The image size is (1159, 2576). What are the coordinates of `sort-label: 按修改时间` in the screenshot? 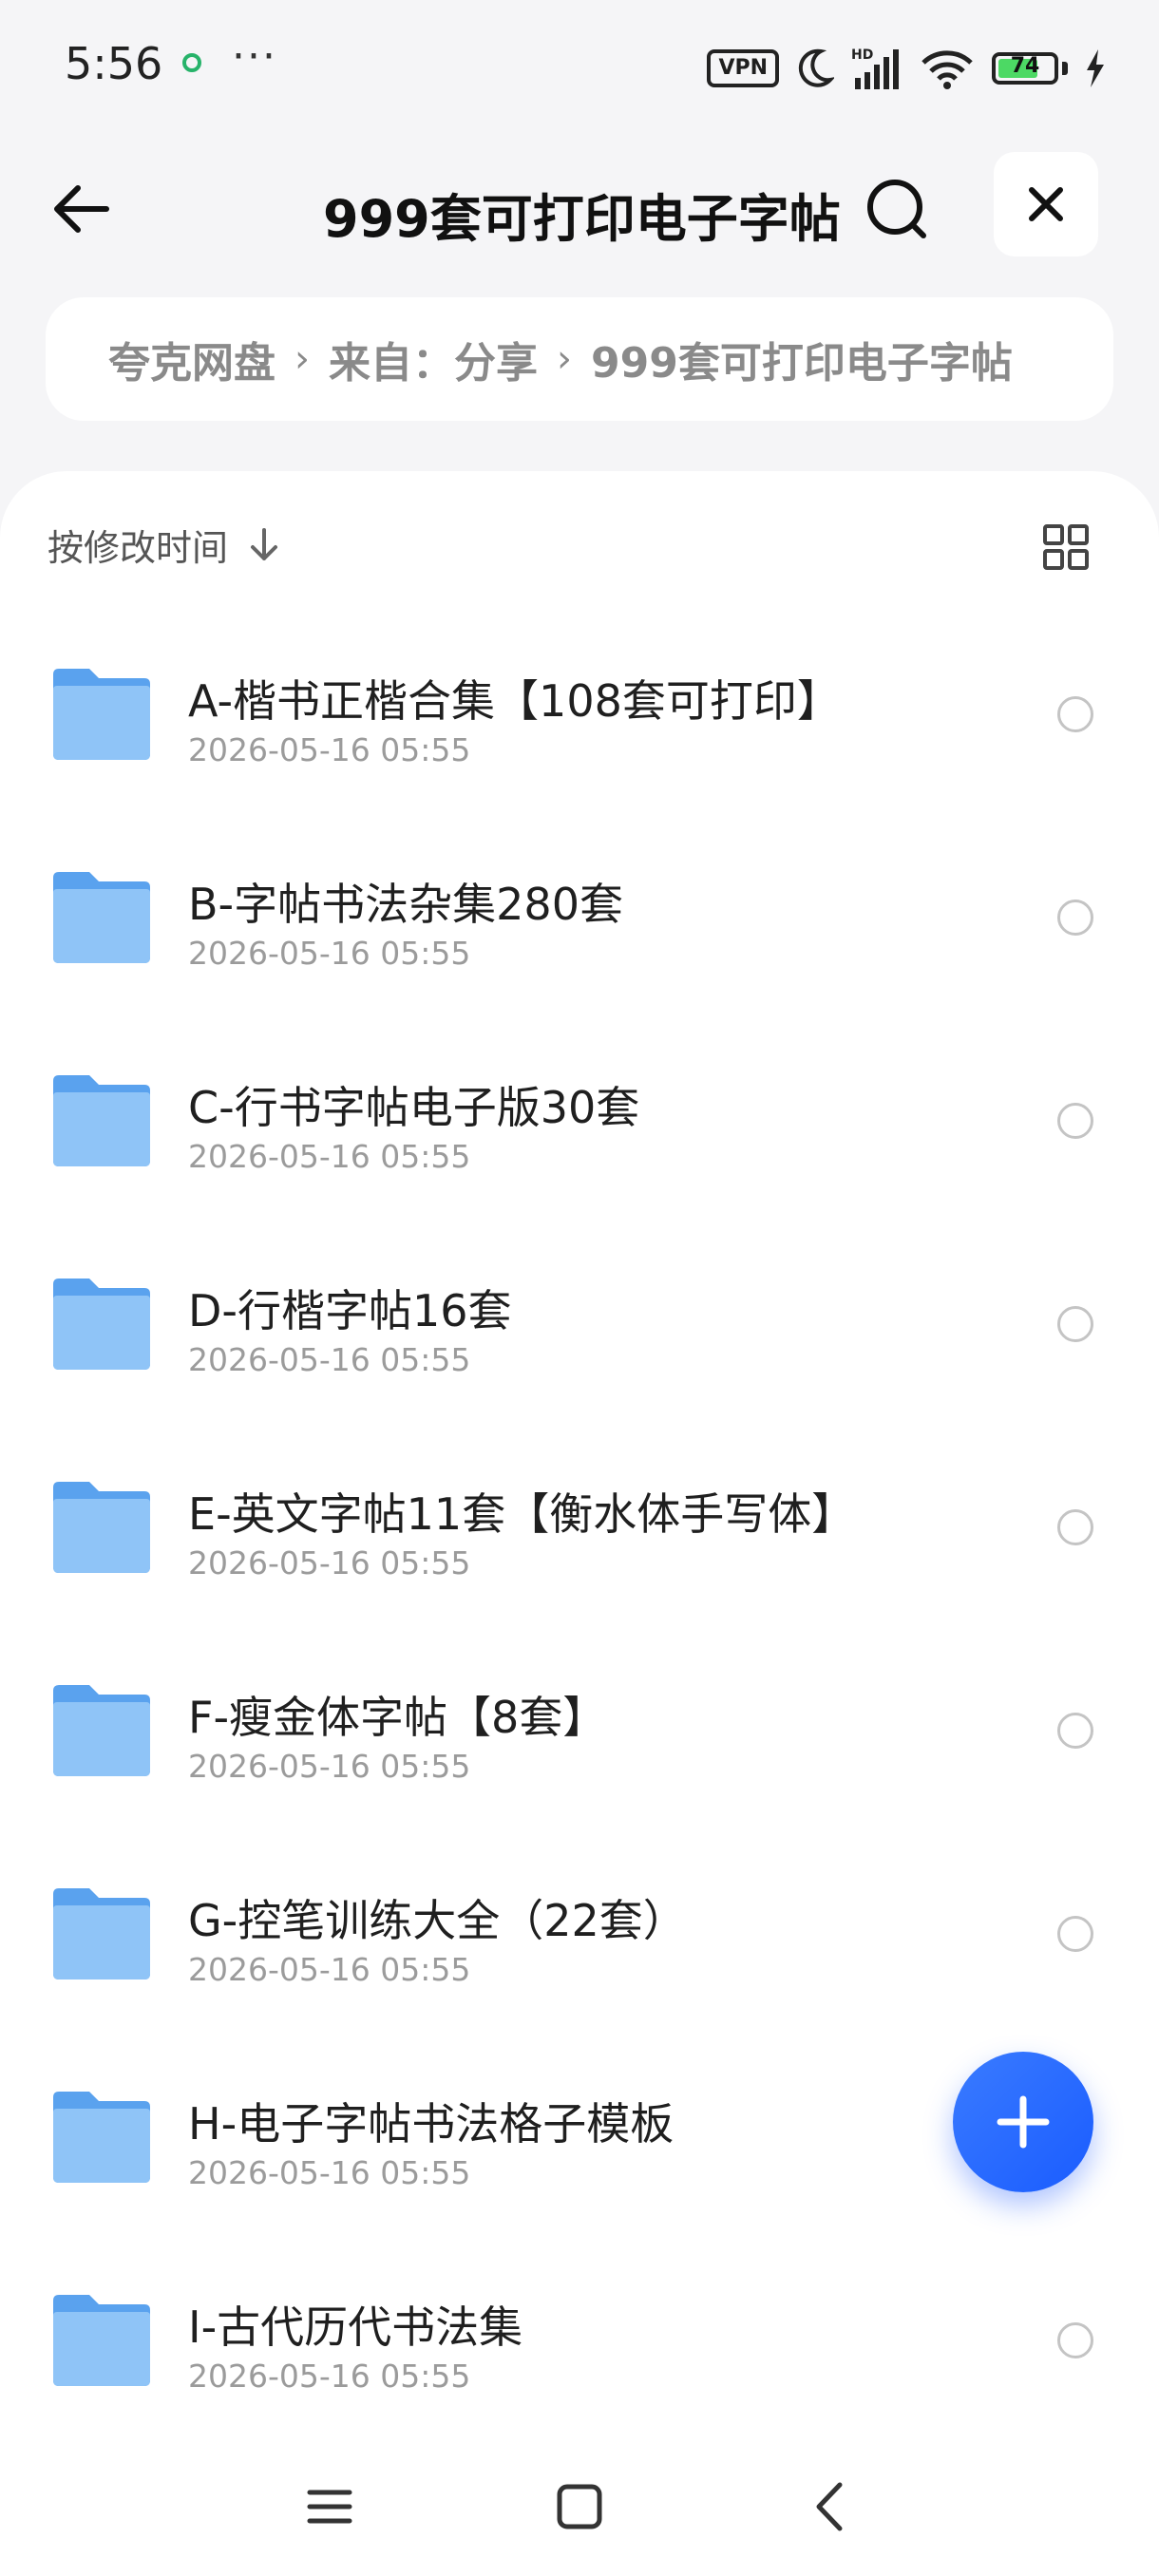 It's located at (138, 548).